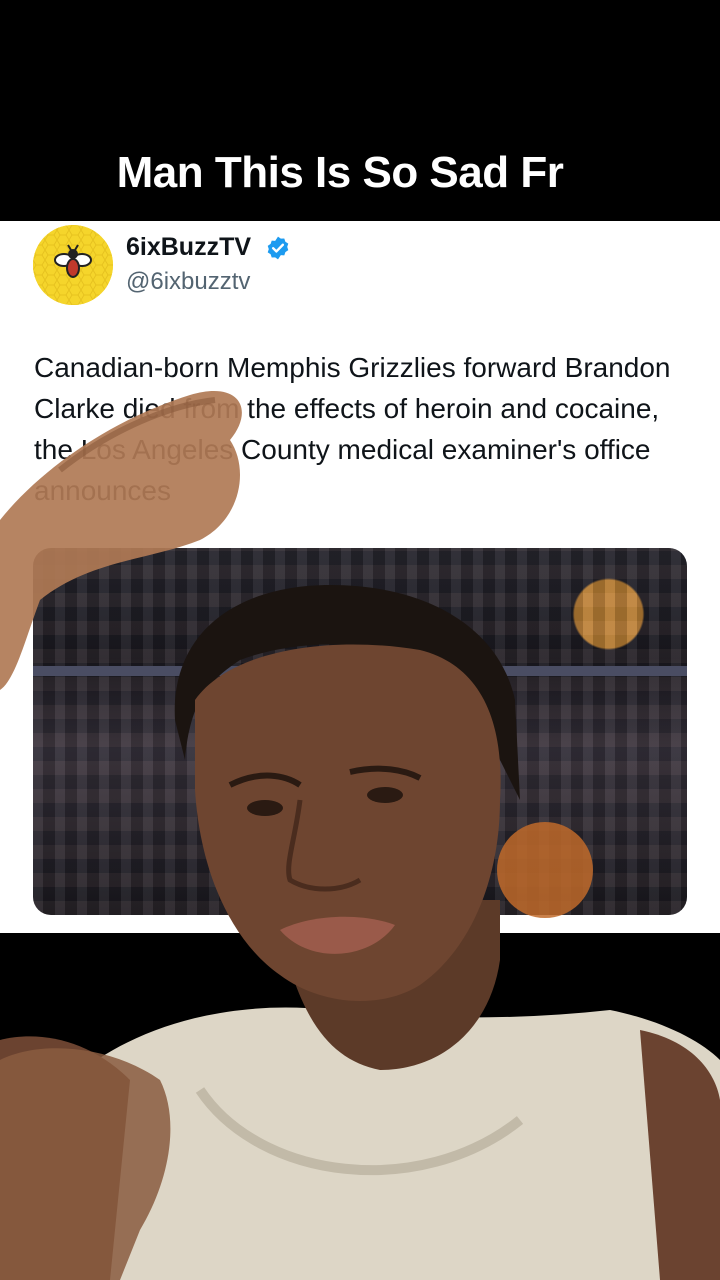 This screenshot has width=720, height=1280. What do you see at coordinates (278, 248) in the screenshot?
I see `verified-badge-icon` at bounding box center [278, 248].